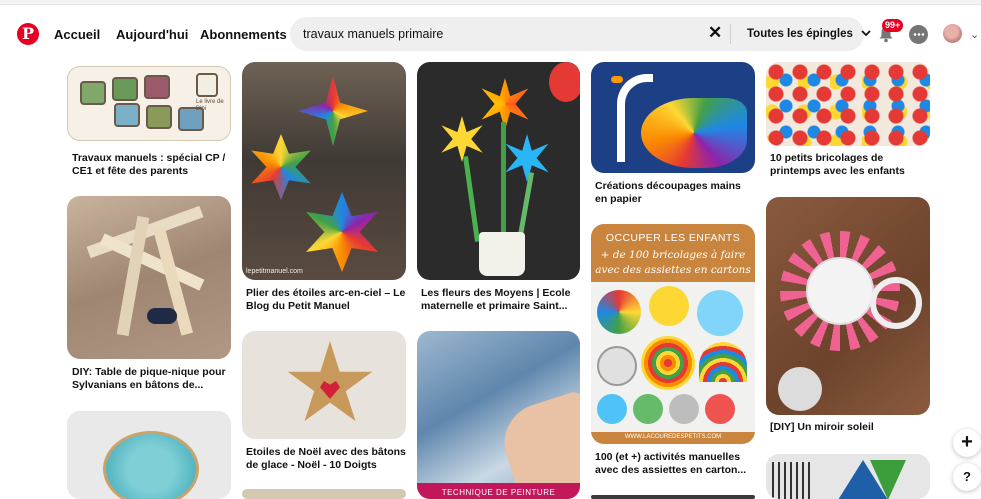 The width and height of the screenshot is (981, 499). What do you see at coordinates (498, 171) in the screenshot?
I see `pin-image-flowers` at bounding box center [498, 171].